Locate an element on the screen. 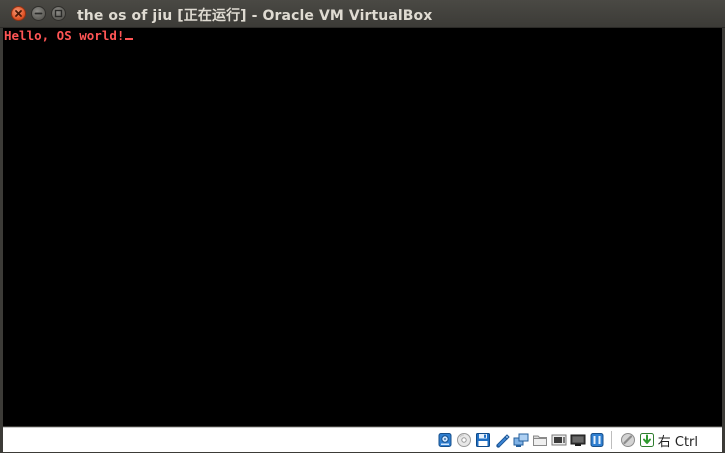 The image size is (725, 453). host-key-label: 右 Ctrl is located at coordinates (678, 440).